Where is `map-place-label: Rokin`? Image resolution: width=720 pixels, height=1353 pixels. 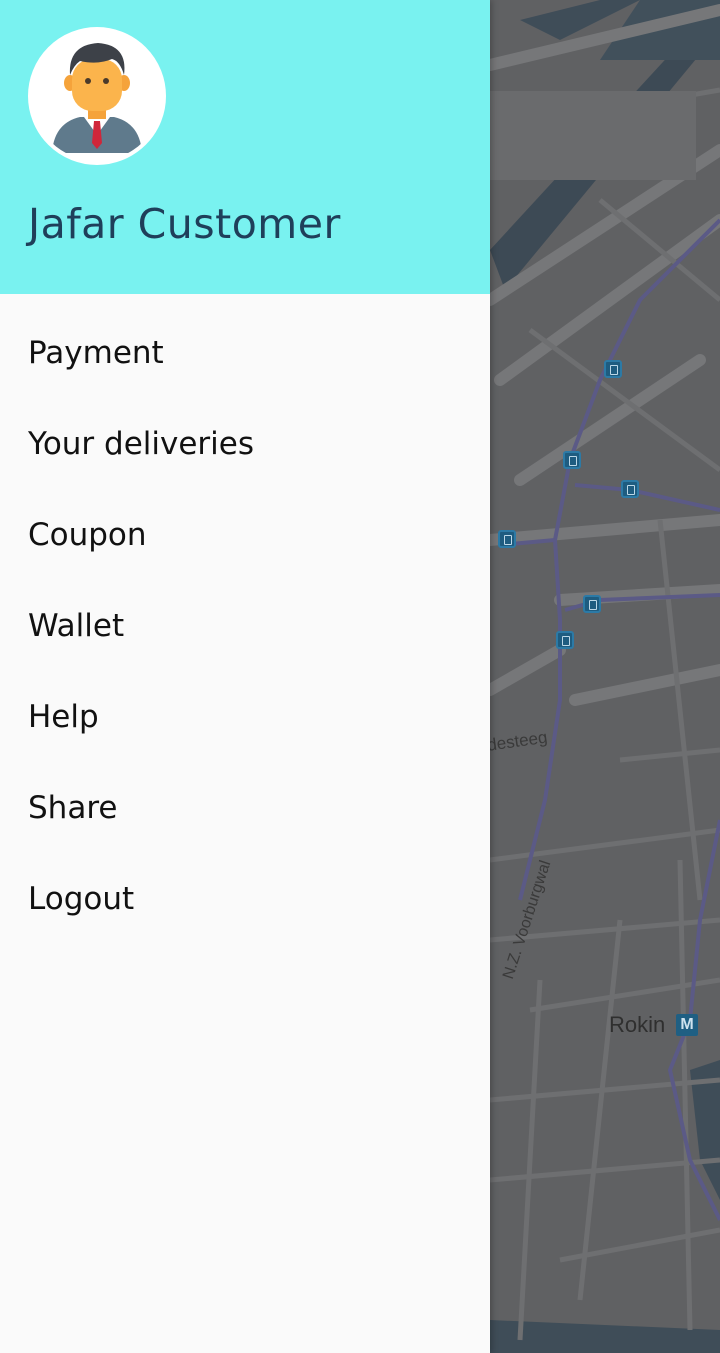 map-place-label: Rokin is located at coordinates (637, 1024).